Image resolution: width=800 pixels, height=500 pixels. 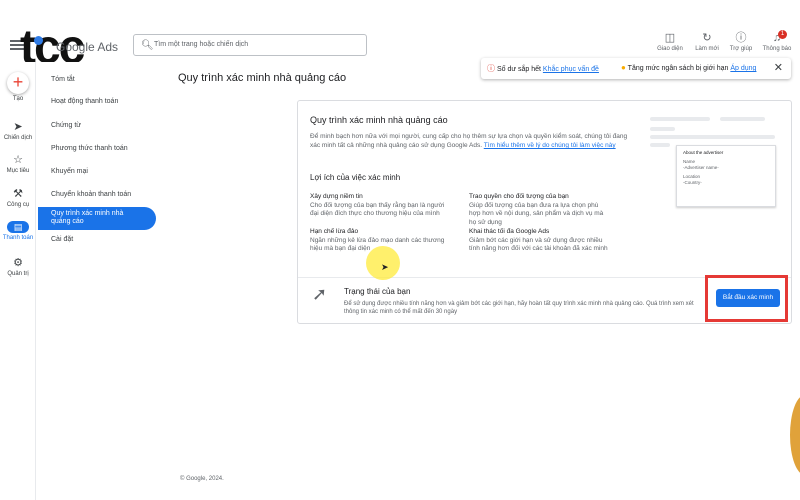 What do you see at coordinates (692, 182) in the screenshot?
I see `location-value: -Country-` at bounding box center [692, 182].